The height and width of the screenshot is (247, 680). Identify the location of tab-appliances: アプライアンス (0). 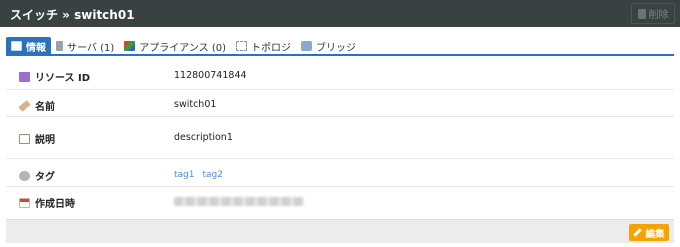
(175, 46).